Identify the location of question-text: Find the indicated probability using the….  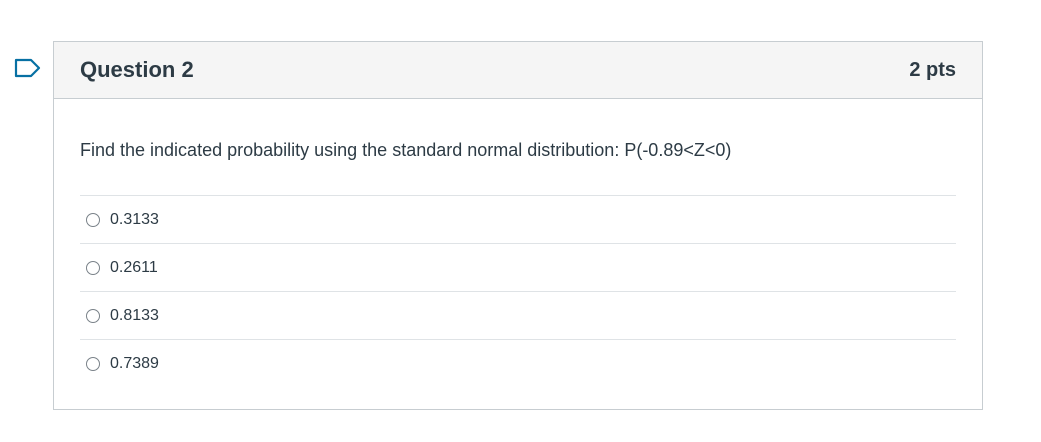
(406, 150).